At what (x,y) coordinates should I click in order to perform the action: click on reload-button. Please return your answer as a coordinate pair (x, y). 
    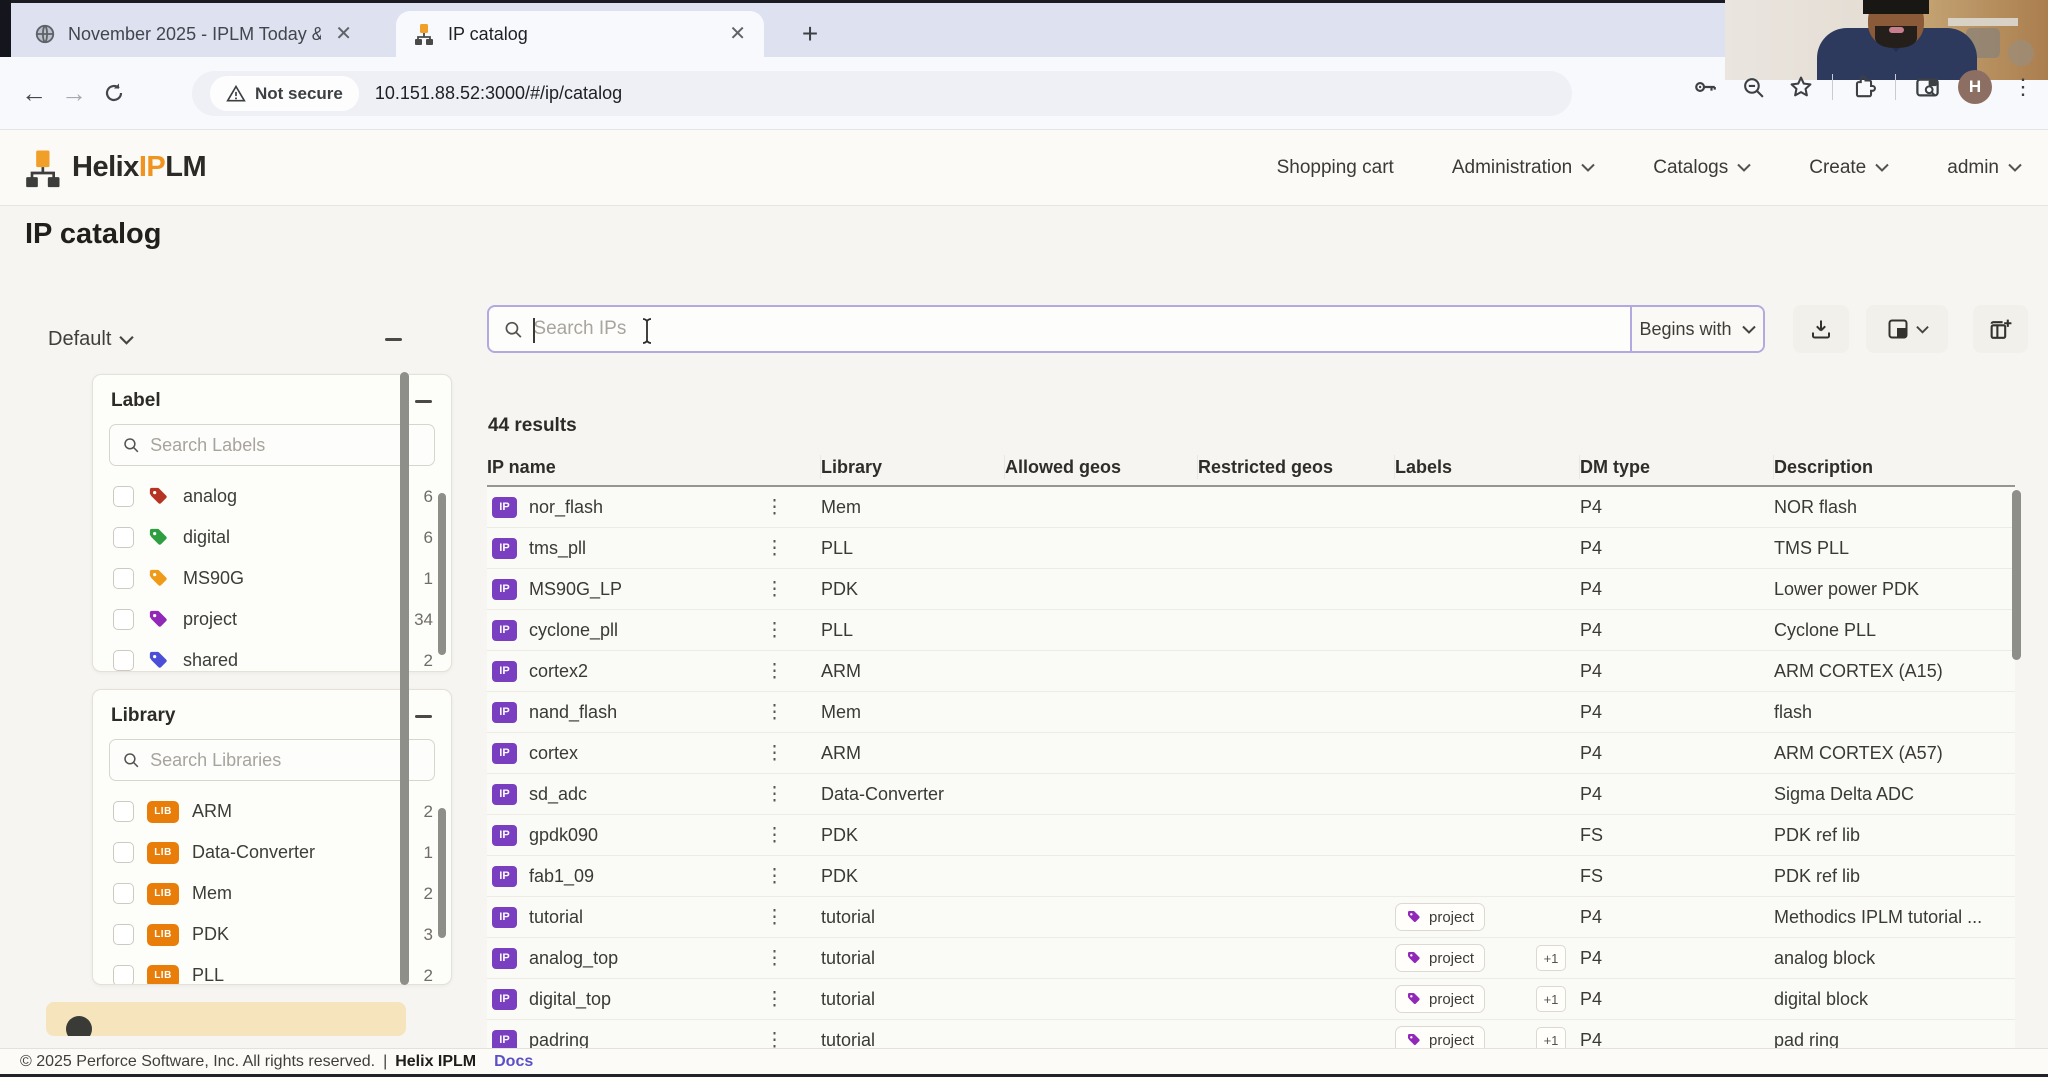
    Looking at the image, I should click on (114, 93).